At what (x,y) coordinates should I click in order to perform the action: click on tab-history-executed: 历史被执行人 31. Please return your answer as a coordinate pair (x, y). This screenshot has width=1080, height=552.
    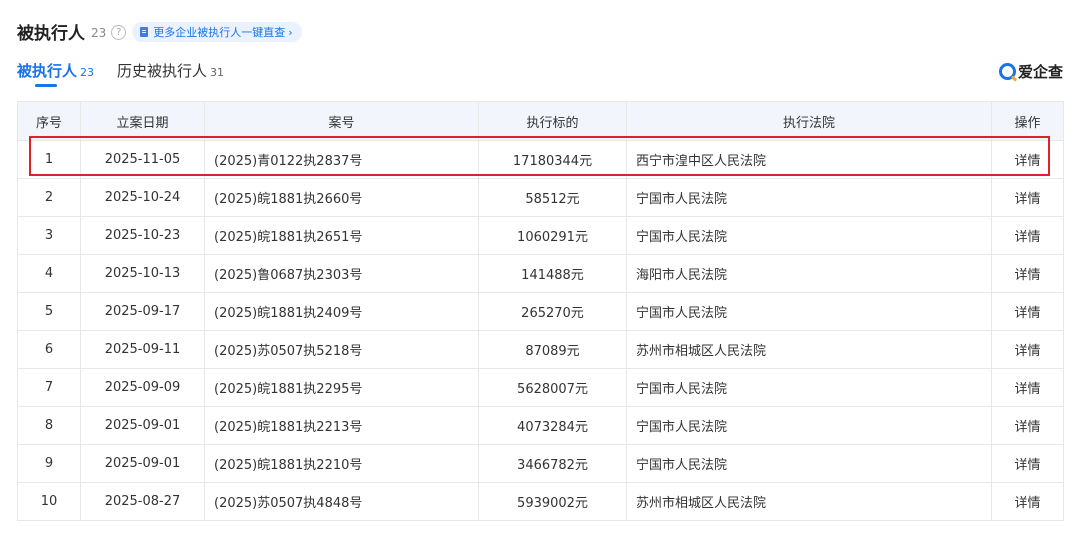
    Looking at the image, I should click on (170, 74).